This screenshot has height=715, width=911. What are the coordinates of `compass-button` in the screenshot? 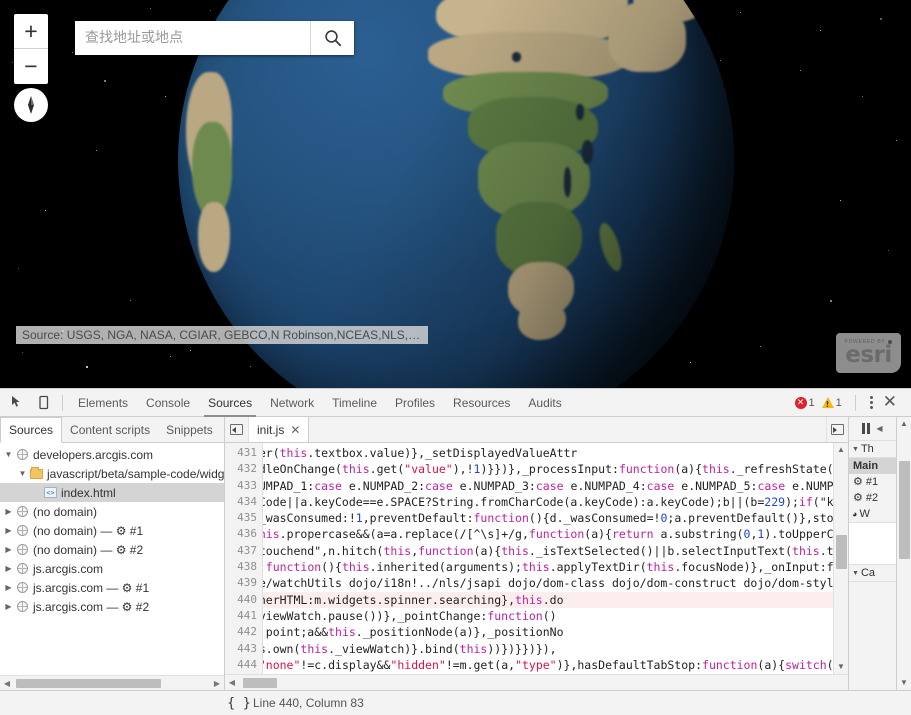 It's located at (31, 105).